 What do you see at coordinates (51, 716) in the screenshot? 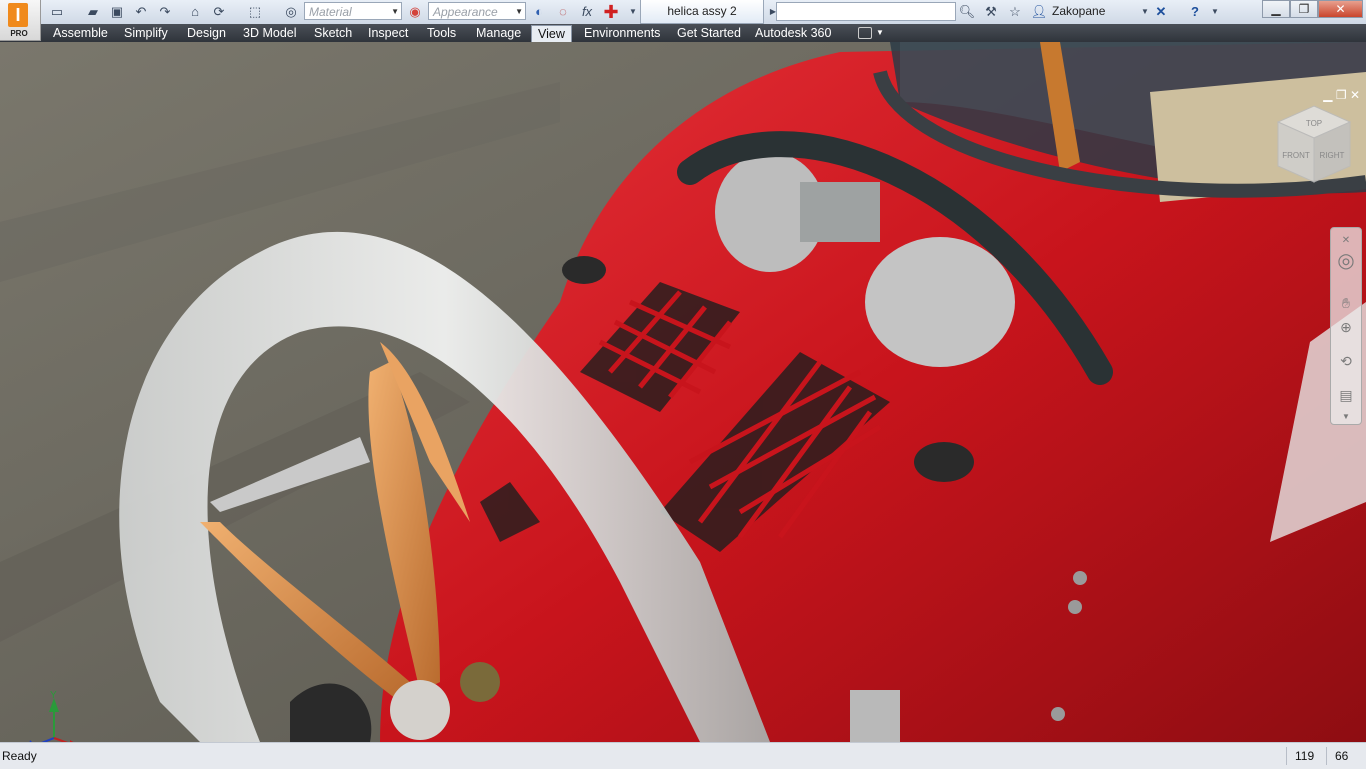
I see `coordinate-triad: Y X Z` at bounding box center [51, 716].